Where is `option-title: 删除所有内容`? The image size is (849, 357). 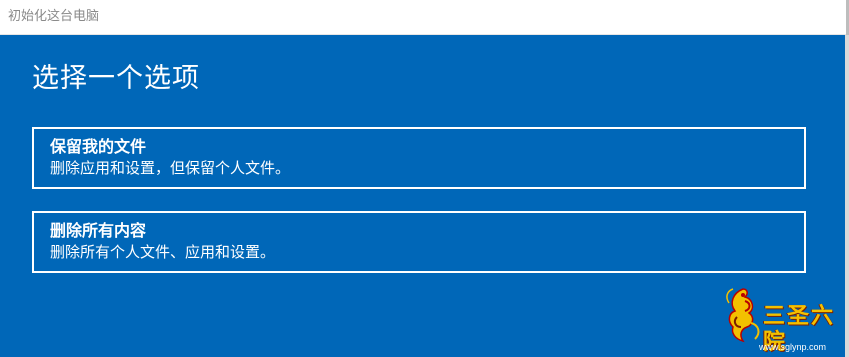 option-title: 删除所有内容 is located at coordinates (98, 230).